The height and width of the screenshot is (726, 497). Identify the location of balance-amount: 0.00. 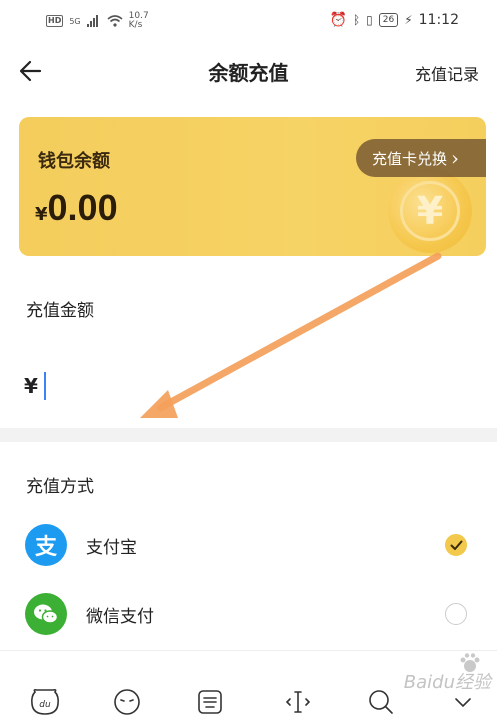
(82, 207).